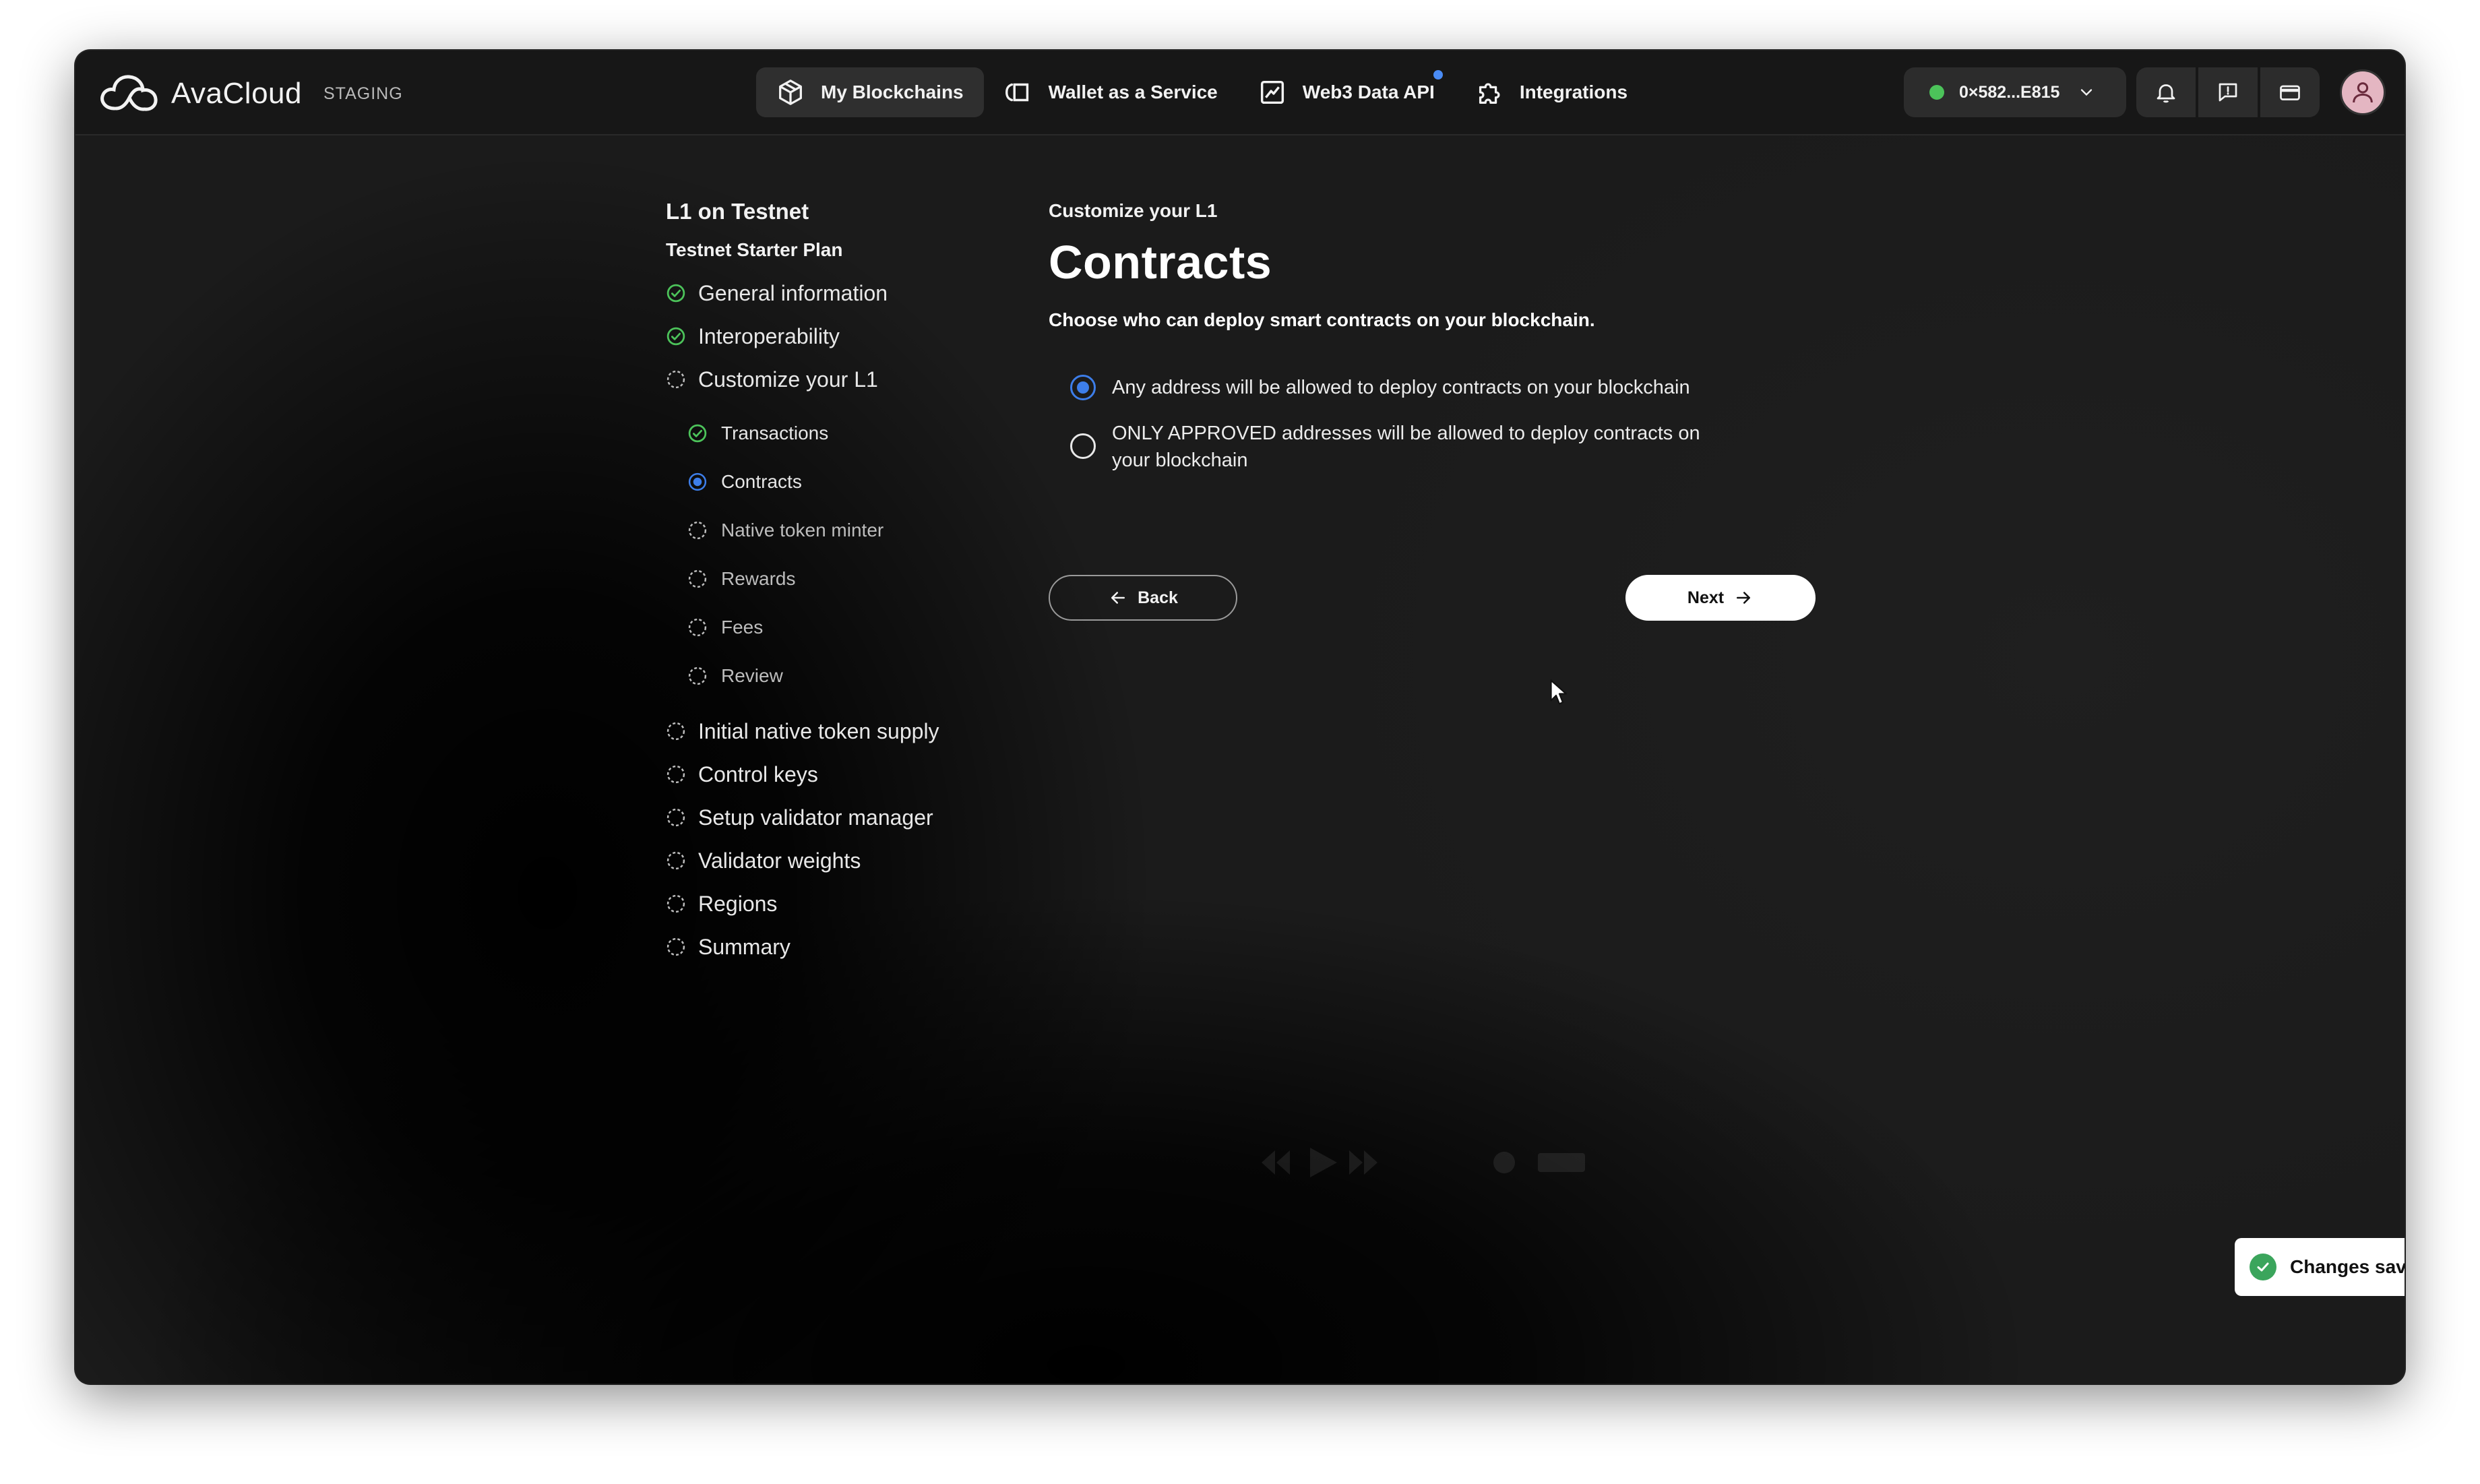  Describe the element at coordinates (1489, 93) in the screenshot. I see `puzzle-icon` at that location.